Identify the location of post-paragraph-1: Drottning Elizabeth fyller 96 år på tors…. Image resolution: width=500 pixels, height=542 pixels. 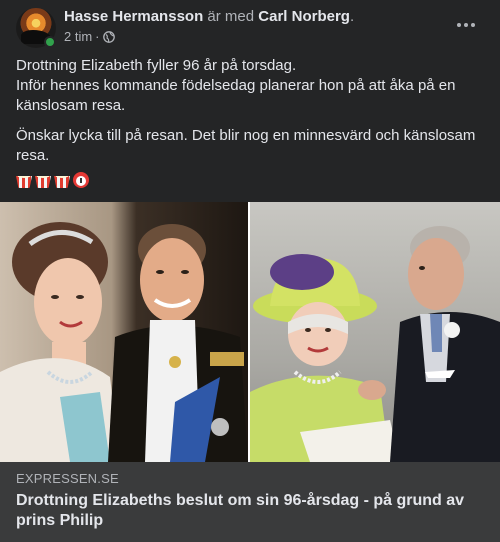
(251, 86).